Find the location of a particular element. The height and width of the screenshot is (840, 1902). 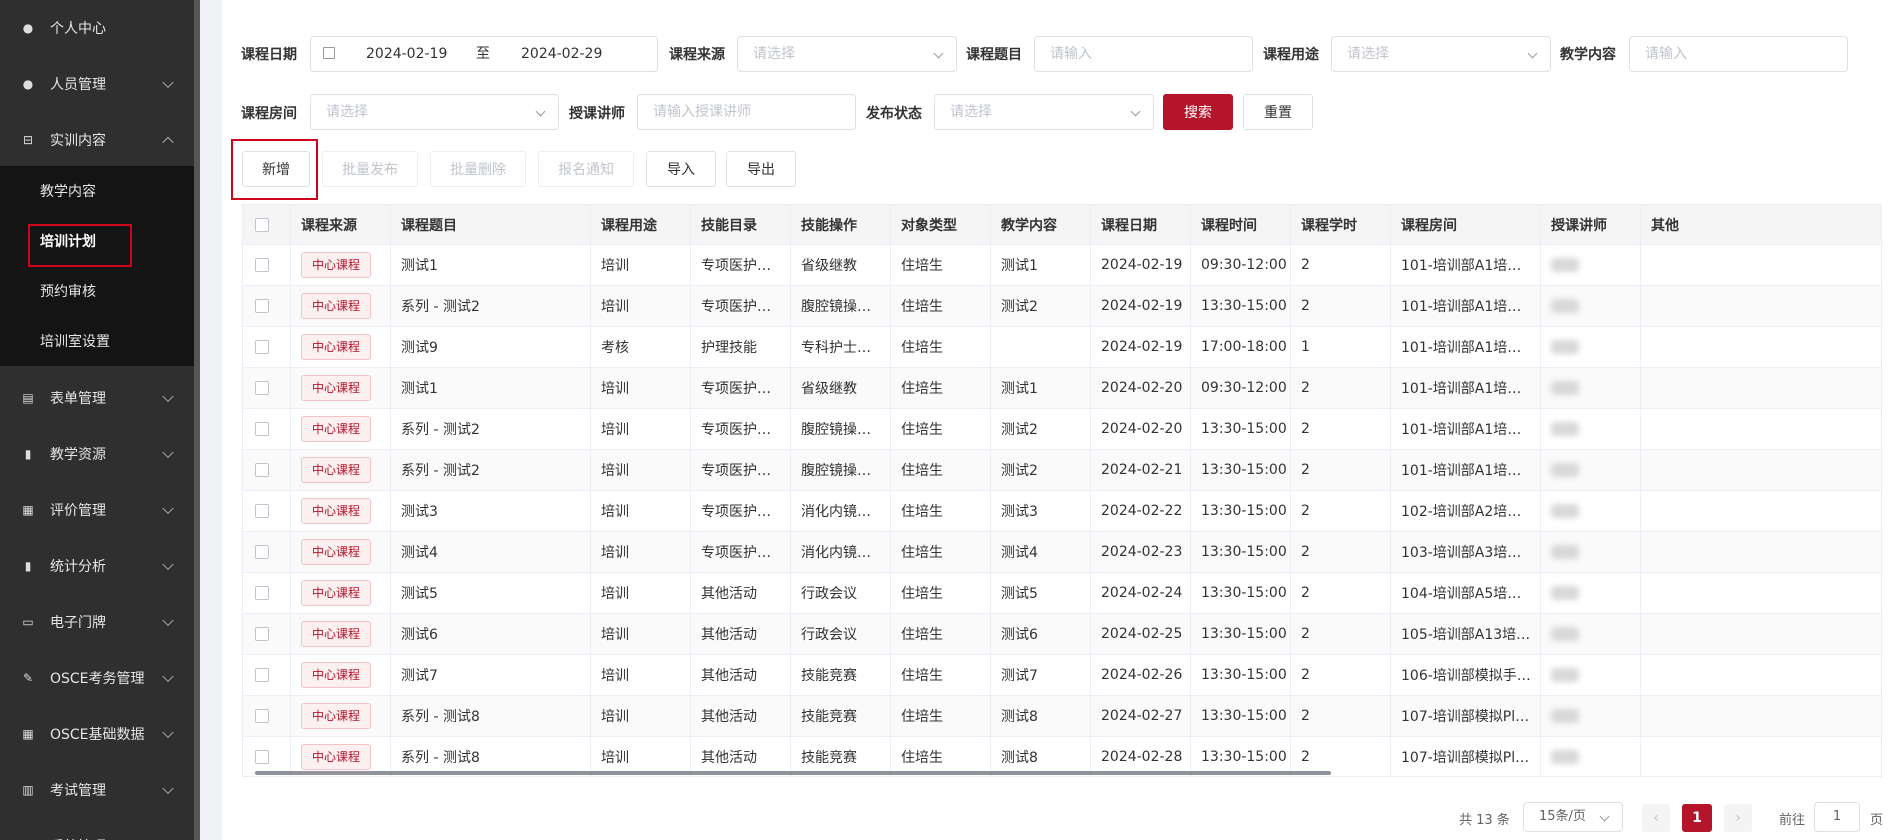

title-cell: 测试5 is located at coordinates (491, 593).